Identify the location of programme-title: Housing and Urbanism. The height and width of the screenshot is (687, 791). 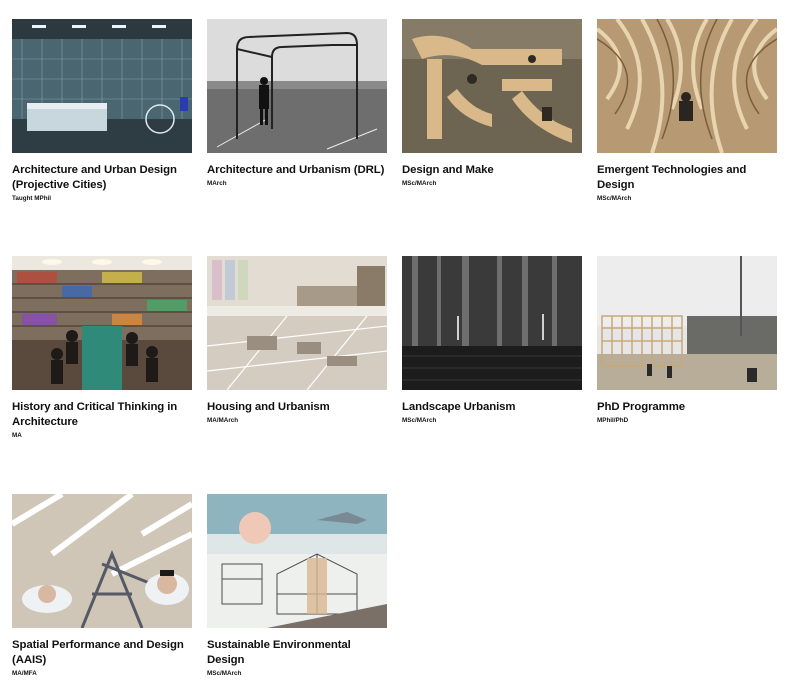
(297, 407).